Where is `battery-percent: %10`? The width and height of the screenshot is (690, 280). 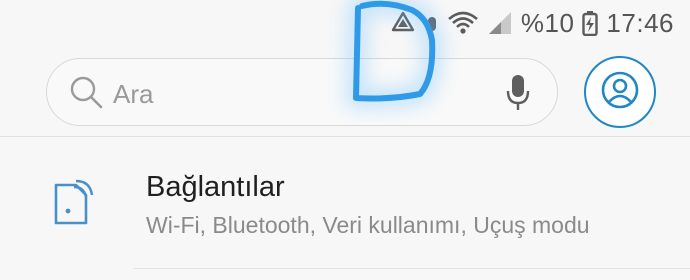 battery-percent: %10 is located at coordinates (547, 22).